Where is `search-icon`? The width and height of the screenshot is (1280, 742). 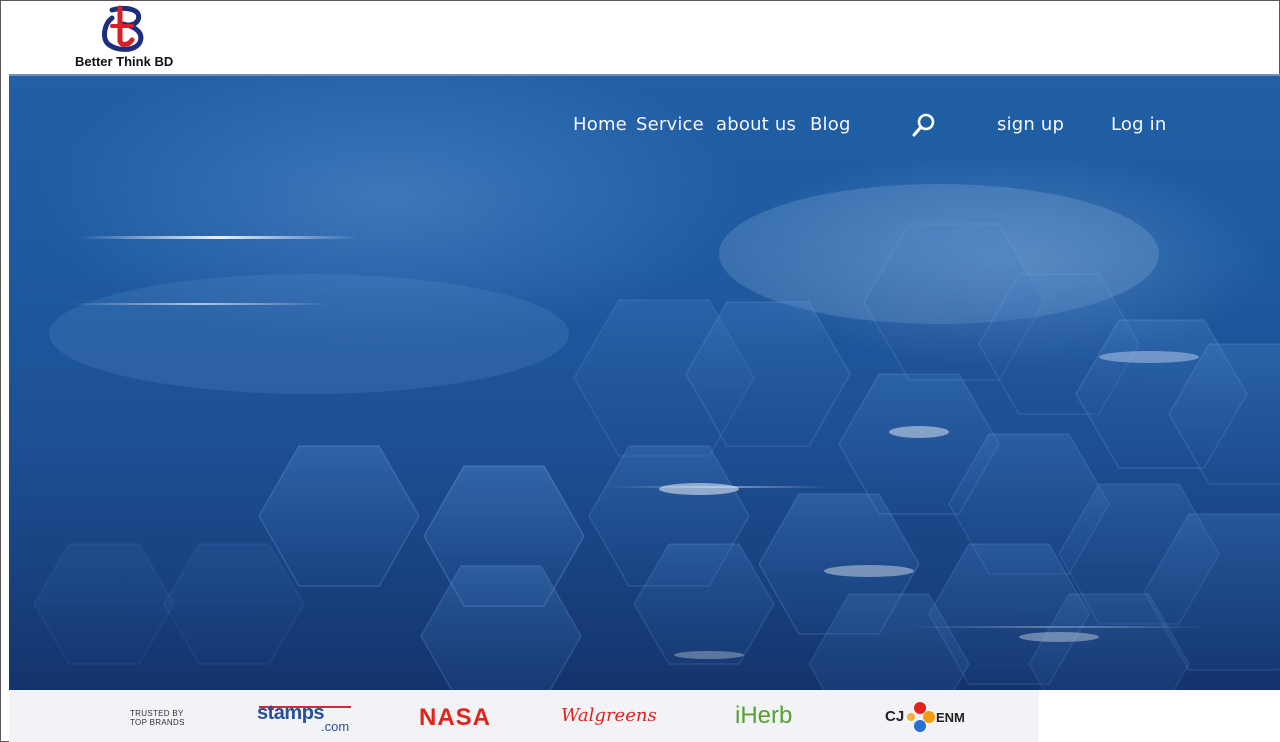 search-icon is located at coordinates (924, 125).